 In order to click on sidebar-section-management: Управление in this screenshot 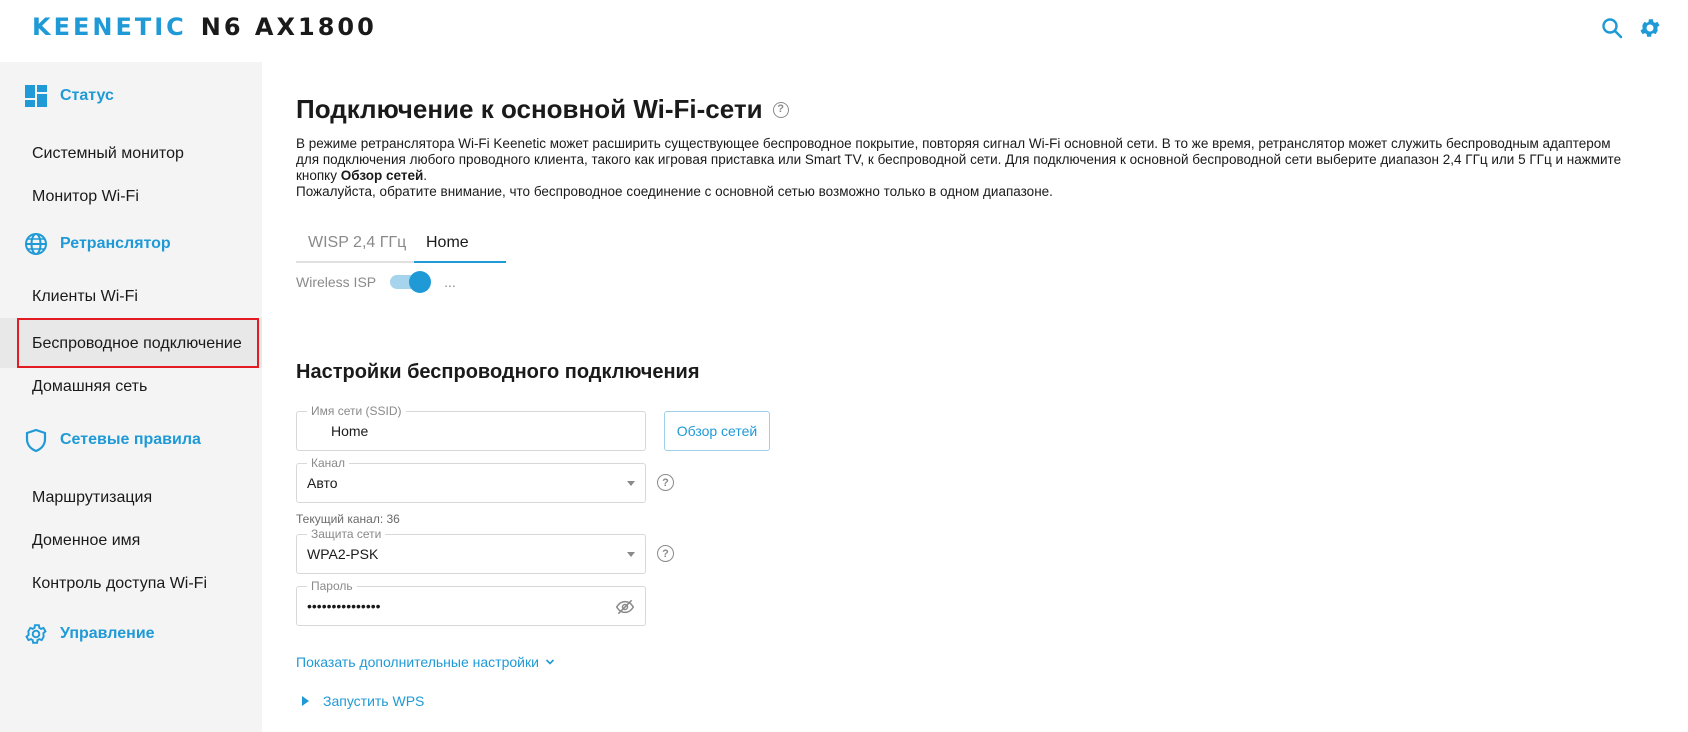, I will do `click(89, 634)`.